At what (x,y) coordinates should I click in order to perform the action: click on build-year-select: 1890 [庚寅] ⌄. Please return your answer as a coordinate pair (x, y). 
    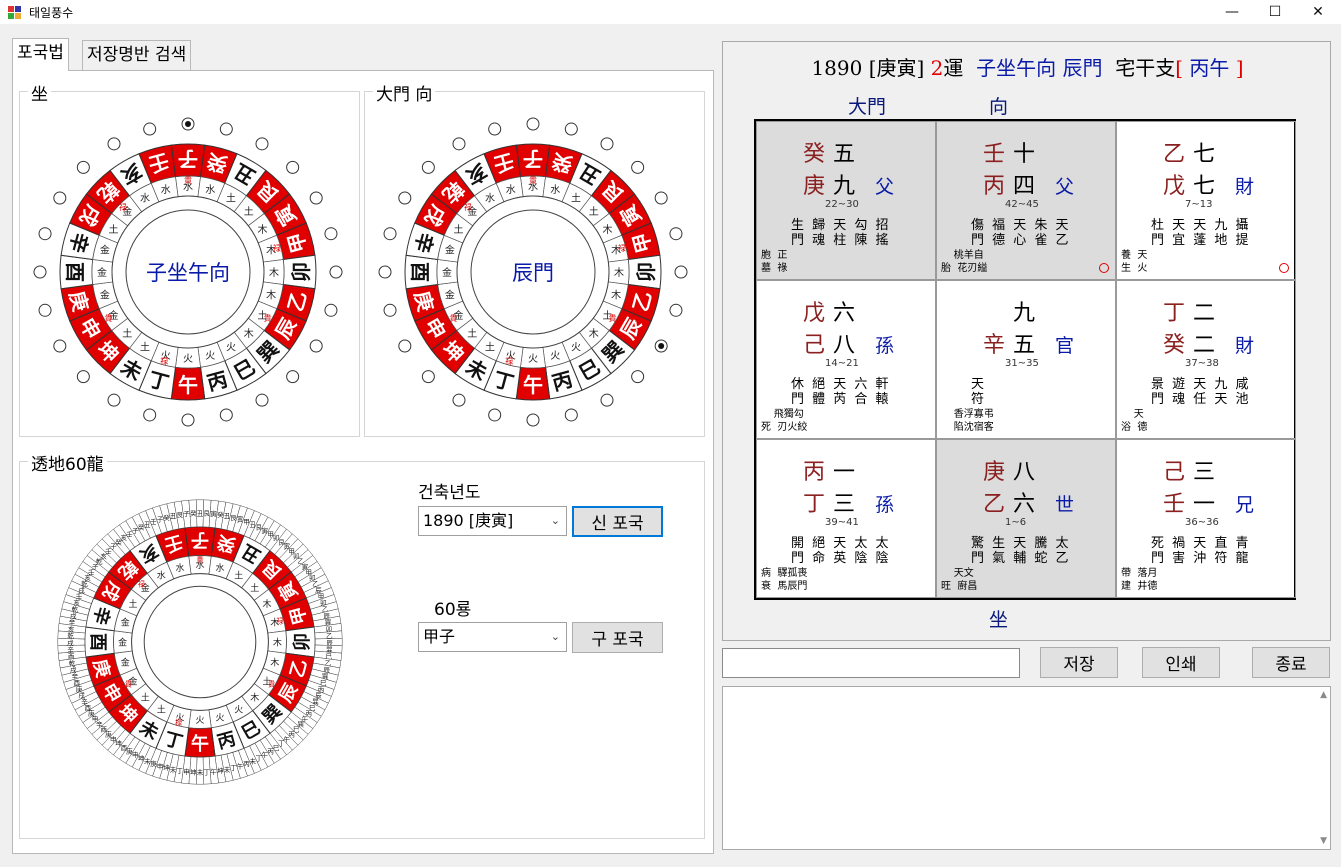
    Looking at the image, I should click on (492, 521).